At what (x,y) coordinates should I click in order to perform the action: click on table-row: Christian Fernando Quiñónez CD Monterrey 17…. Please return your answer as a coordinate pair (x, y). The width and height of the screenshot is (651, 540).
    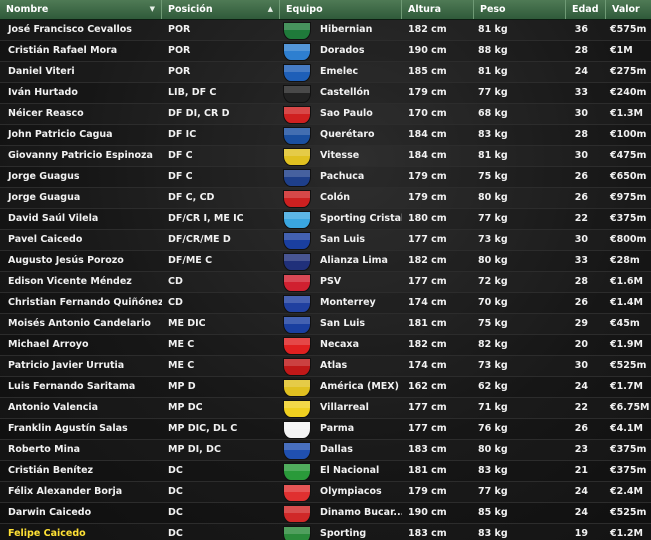
    Looking at the image, I should click on (325, 303).